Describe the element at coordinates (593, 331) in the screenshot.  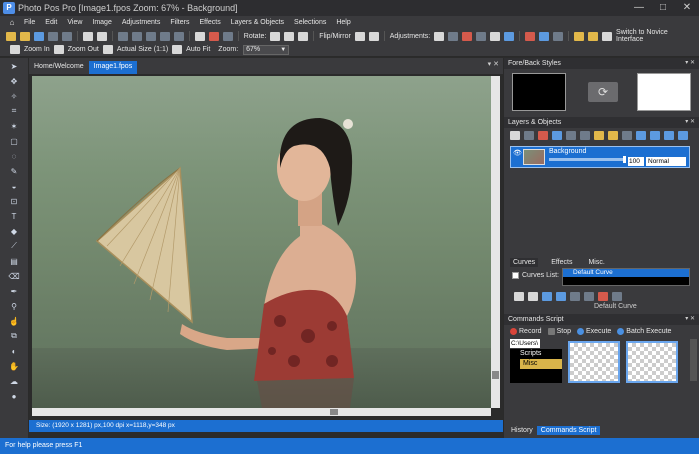
I see `execute-button: Execute` at that location.